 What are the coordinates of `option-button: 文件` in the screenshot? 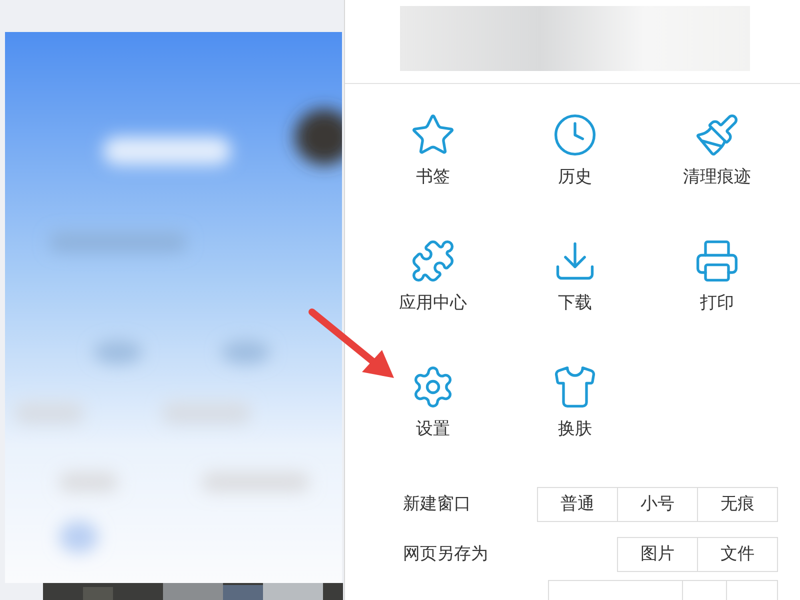 It's located at (737, 554).